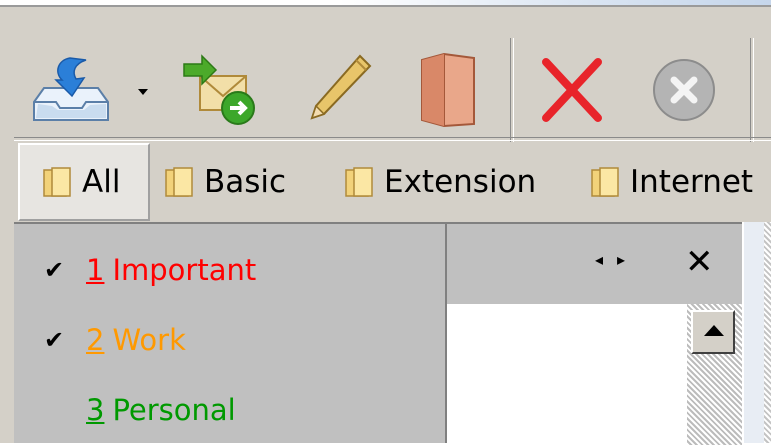  I want to click on panel-content, so click(567, 374).